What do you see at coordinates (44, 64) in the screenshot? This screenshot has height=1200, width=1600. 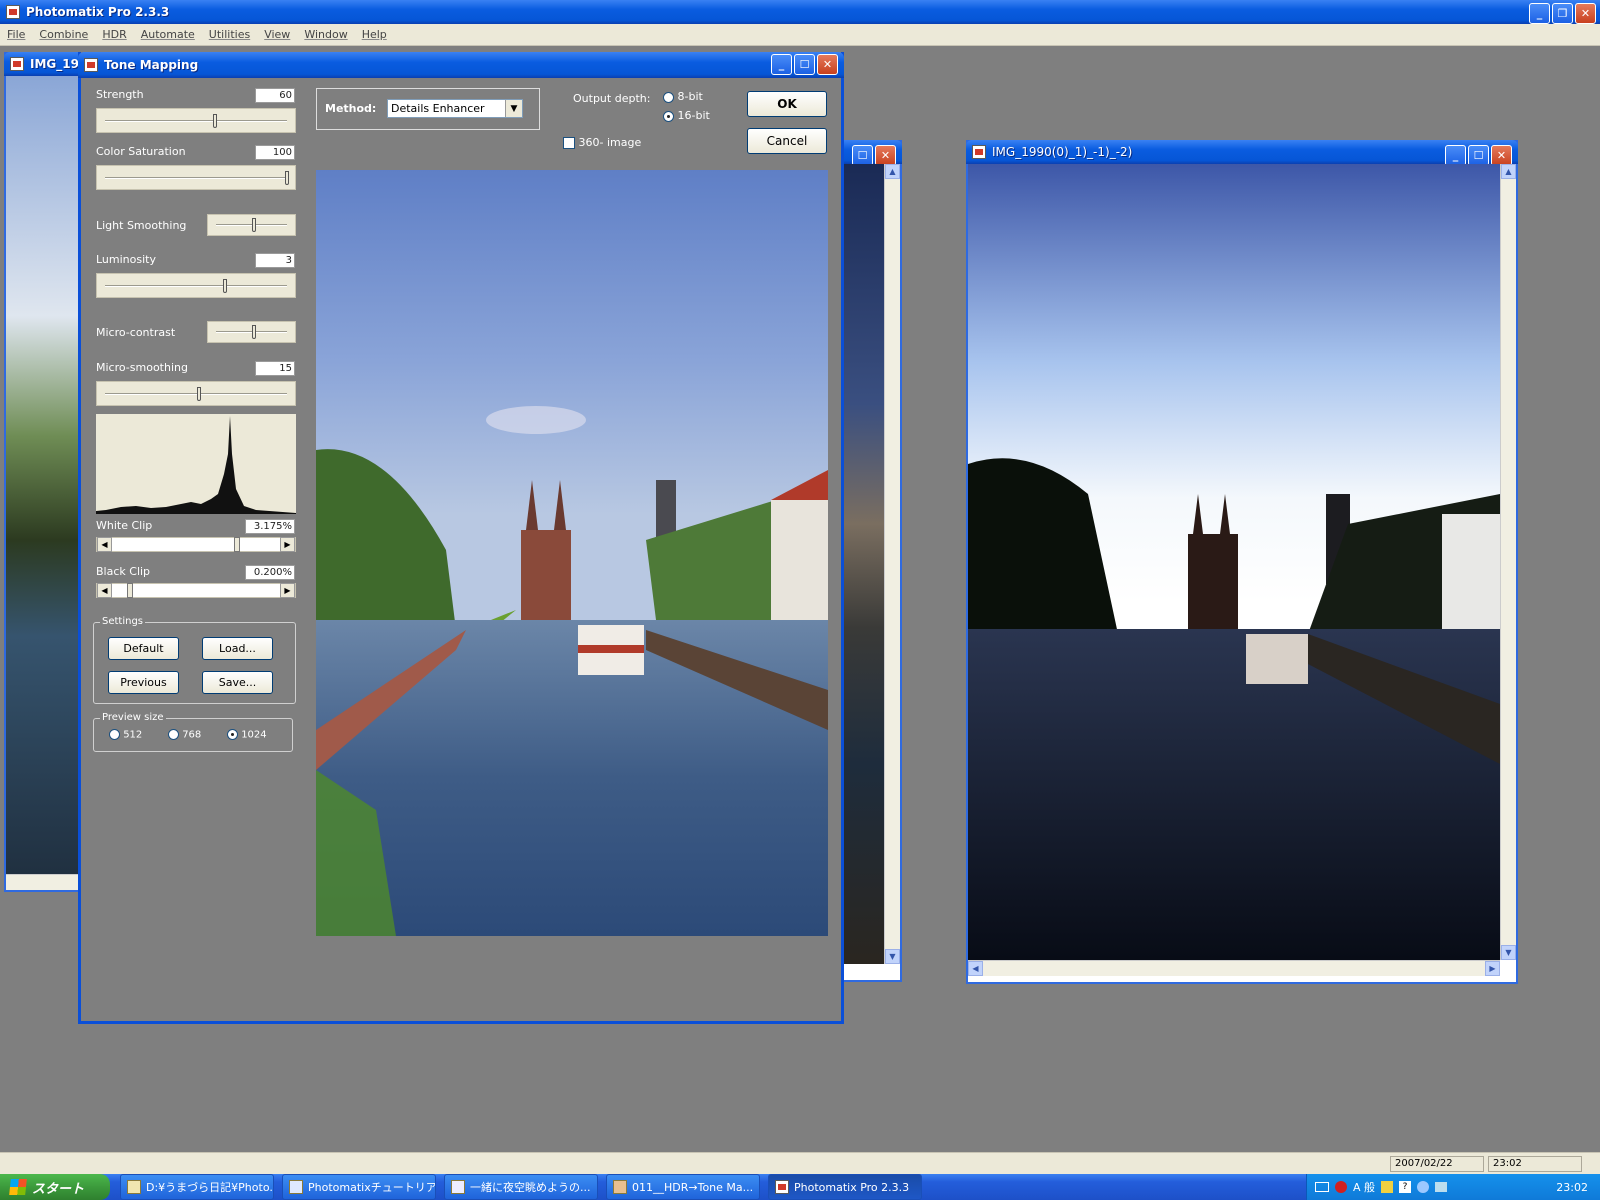 I see `image-window-left-titlebar: IMG_19` at bounding box center [44, 64].